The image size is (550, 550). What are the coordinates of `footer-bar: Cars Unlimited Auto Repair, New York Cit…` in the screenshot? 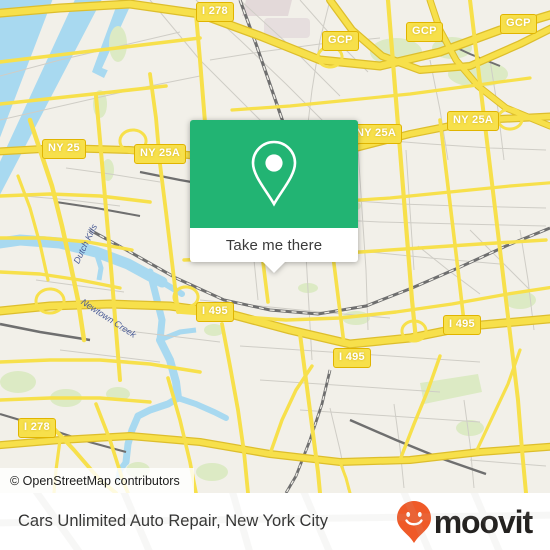 It's located at (275, 521).